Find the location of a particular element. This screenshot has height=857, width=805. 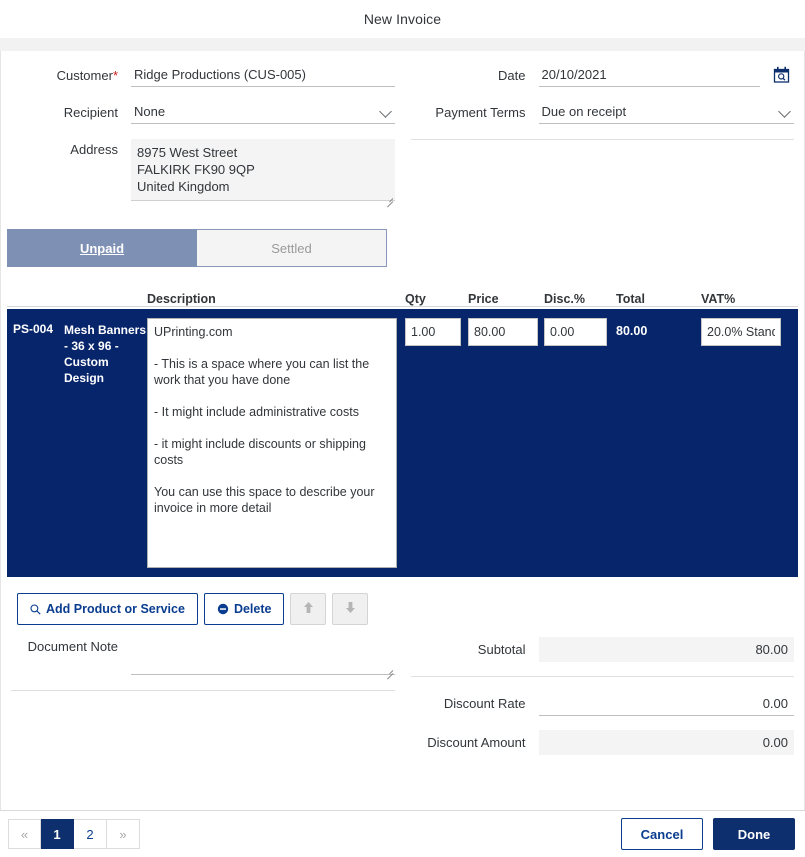

items-table-header: Description Qty Price Disc.% Total VAT% is located at coordinates (402, 294).